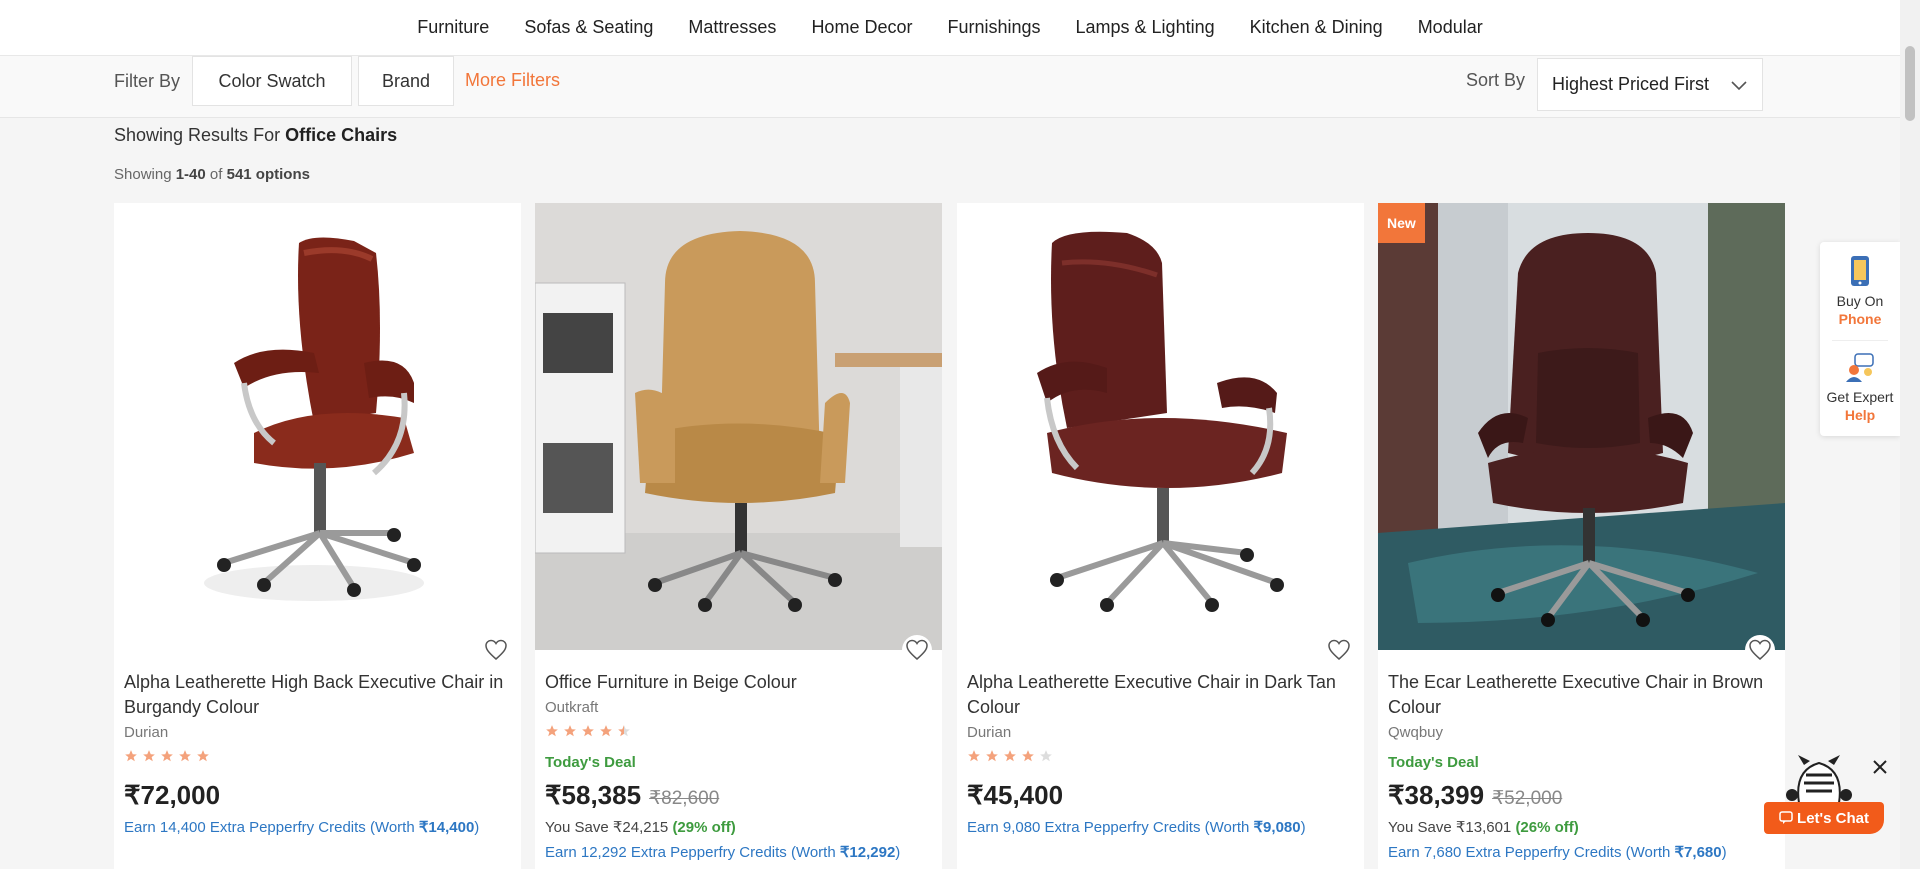 This screenshot has height=869, width=1920. What do you see at coordinates (446, 827) in the screenshot?
I see `credits-worth: ₹14,400` at bounding box center [446, 827].